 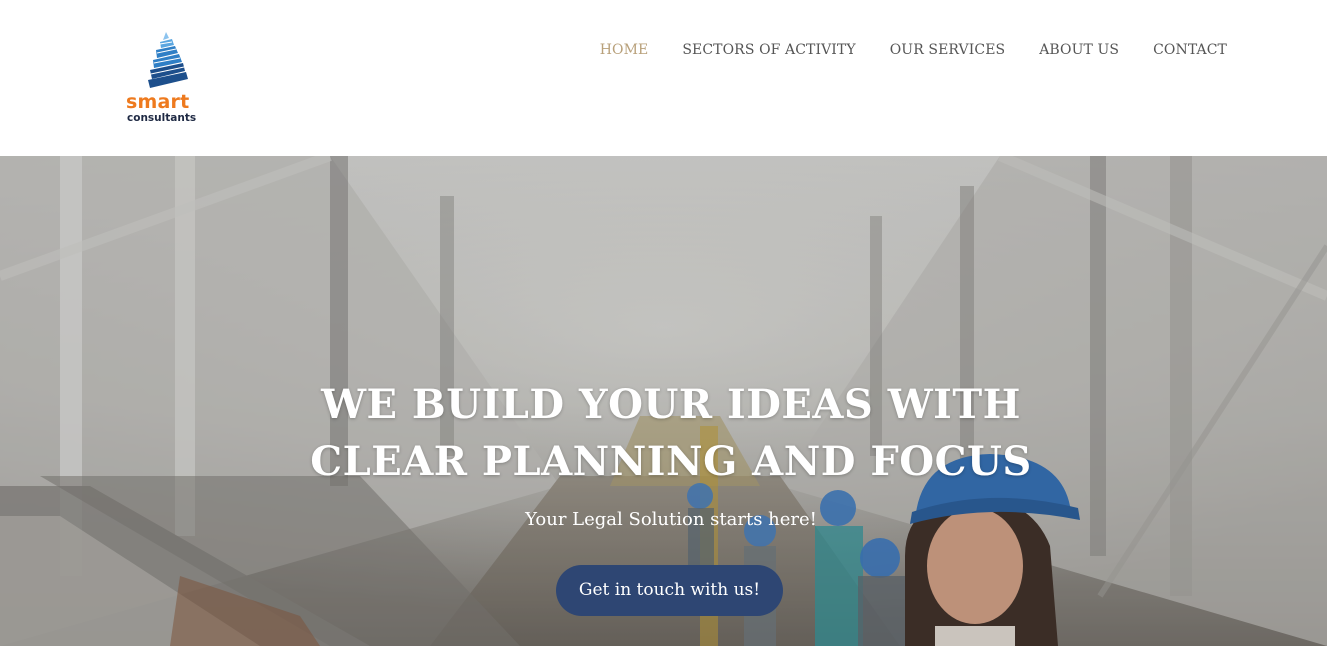 I want to click on hero-title-line-2: CLEAR PLANNING AND FOCUS, so click(x=671, y=461).